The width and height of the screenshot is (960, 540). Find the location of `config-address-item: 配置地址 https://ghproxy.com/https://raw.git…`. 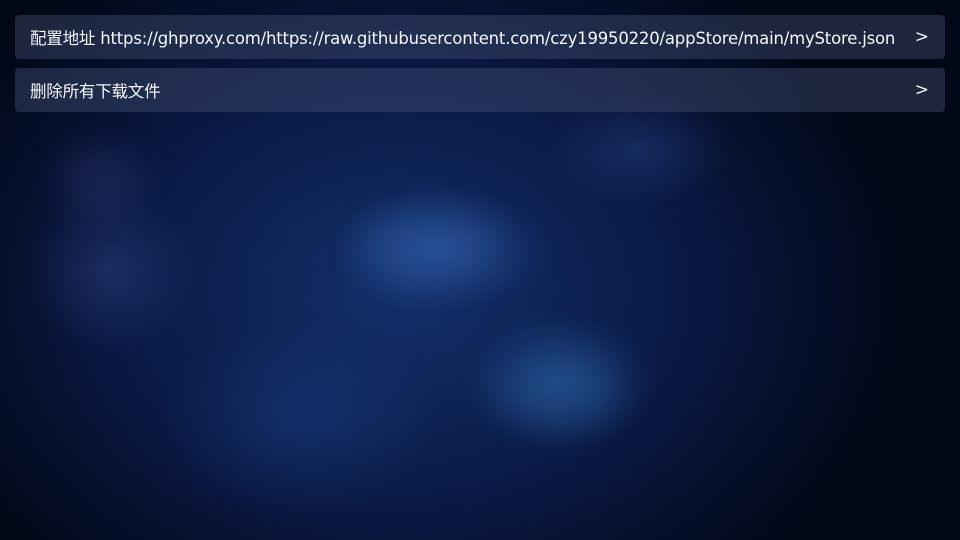

config-address-item: 配置地址 https://ghproxy.com/https://raw.git… is located at coordinates (480, 37).